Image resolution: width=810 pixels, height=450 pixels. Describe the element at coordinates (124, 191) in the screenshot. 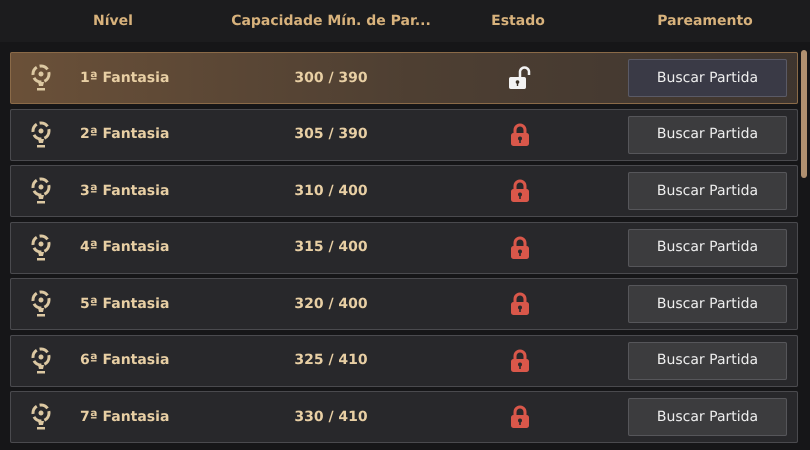

I see `level-name: 3ª Fantasia` at that location.